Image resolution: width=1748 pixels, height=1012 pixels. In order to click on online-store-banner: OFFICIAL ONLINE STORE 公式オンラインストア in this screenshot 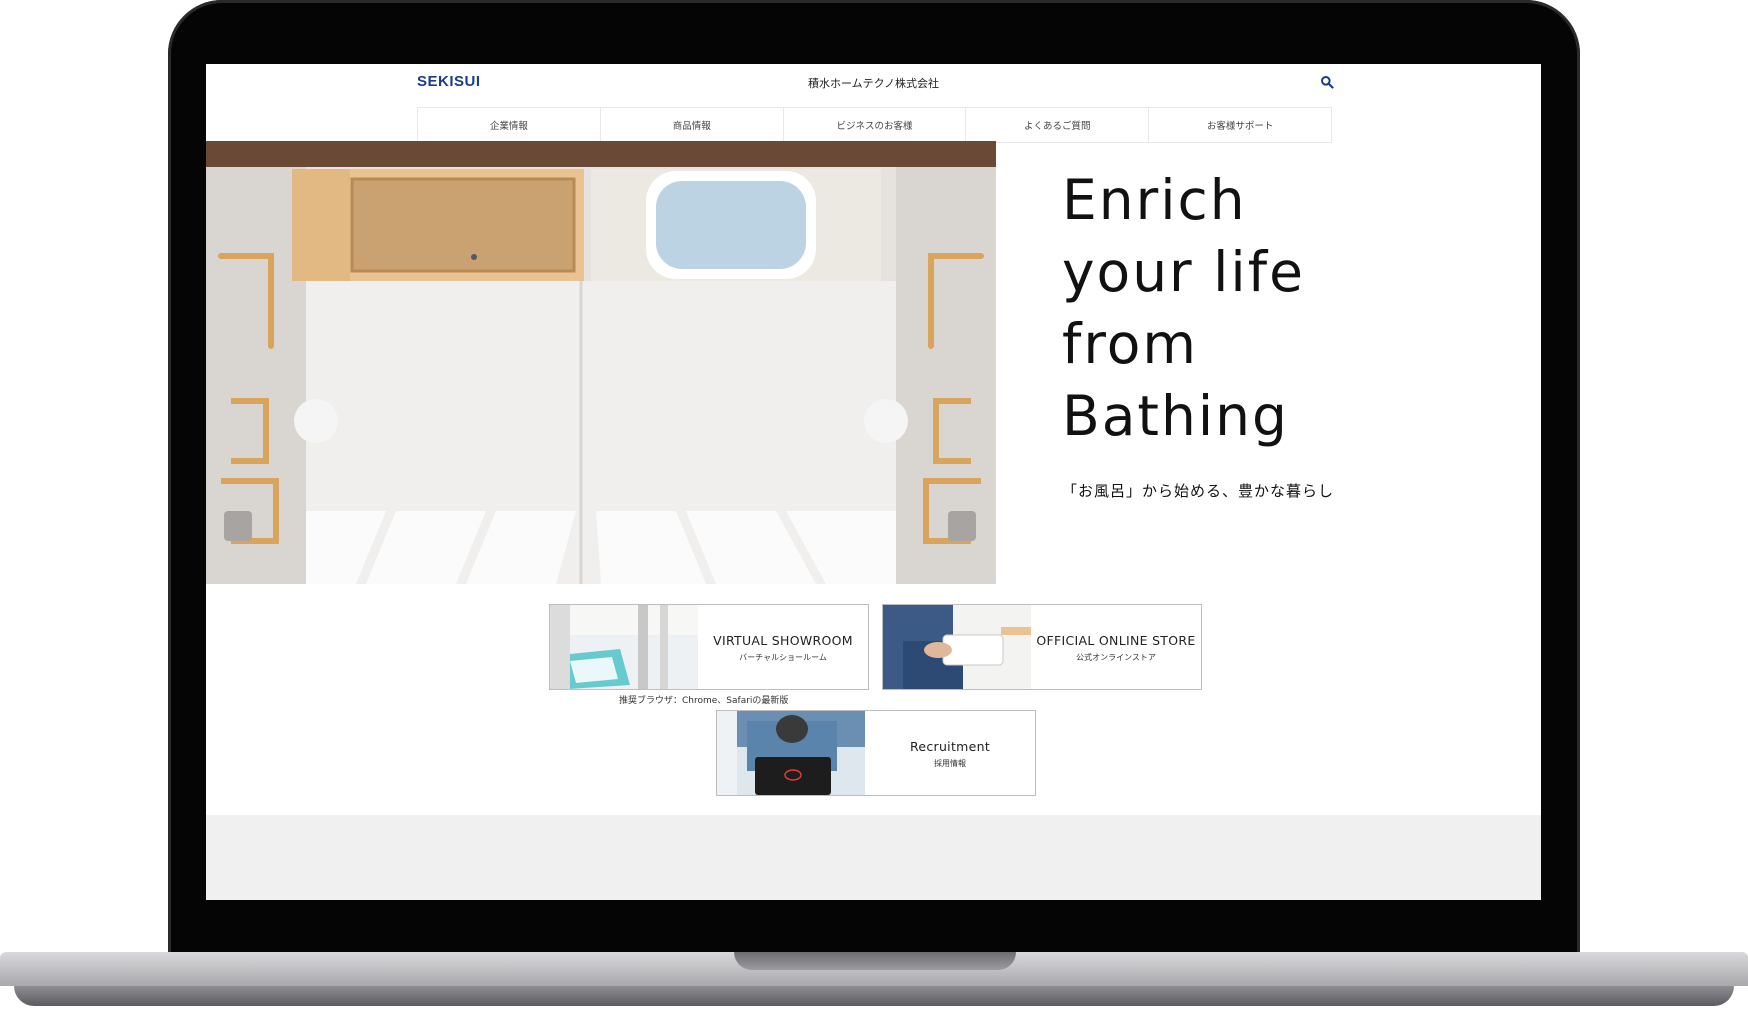, I will do `click(1042, 647)`.